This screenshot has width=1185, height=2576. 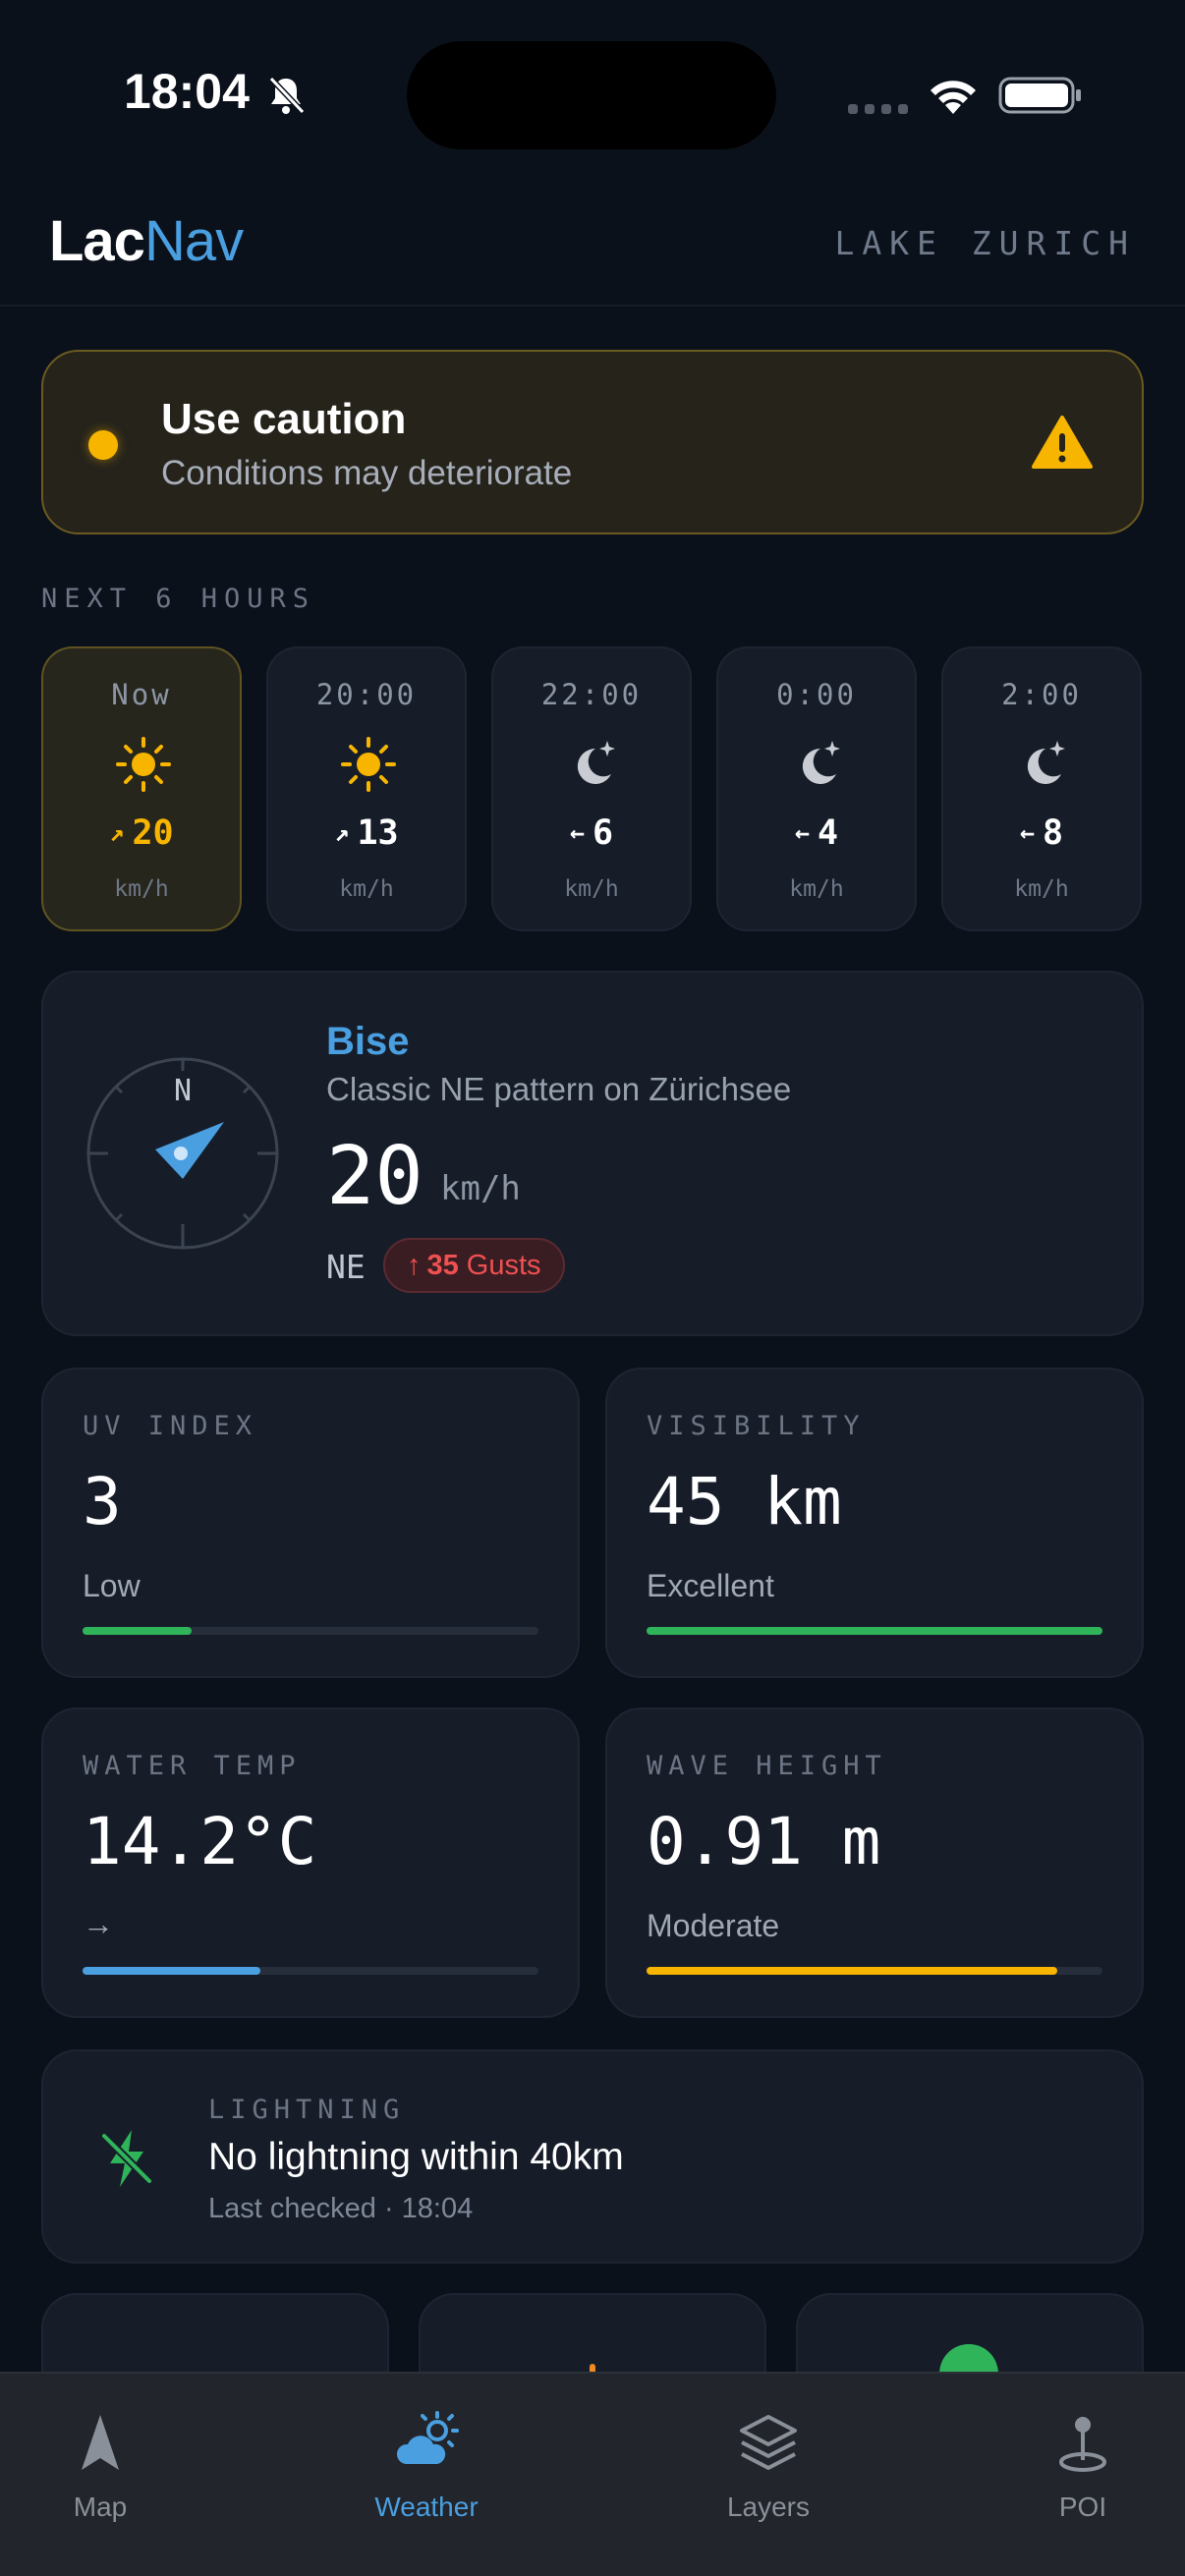 I want to click on wave-height-card: WAVE HEIGHT 0.91 m Moderate, so click(x=875, y=1863).